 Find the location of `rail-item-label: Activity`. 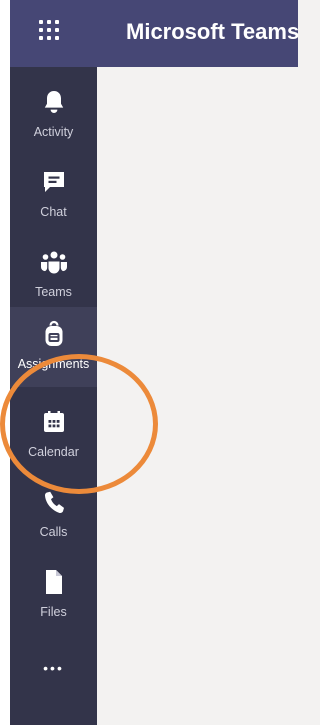

rail-item-label: Activity is located at coordinates (53, 132).